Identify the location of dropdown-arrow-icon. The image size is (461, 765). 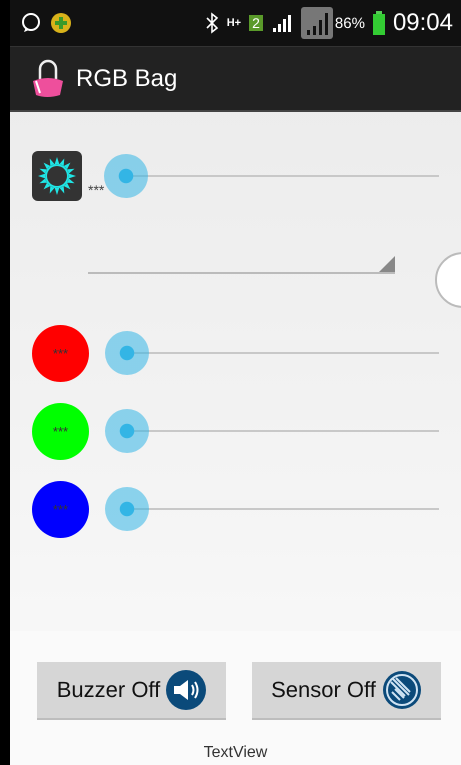
(387, 264).